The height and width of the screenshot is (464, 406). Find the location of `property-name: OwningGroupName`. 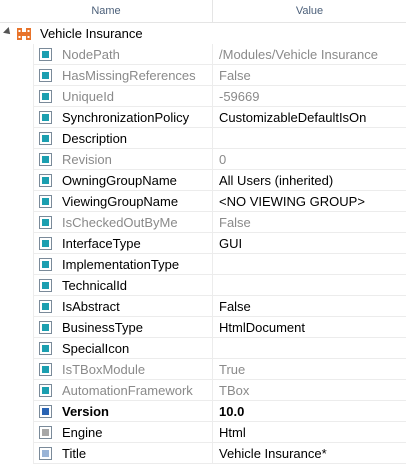

property-name: OwningGroupName is located at coordinates (137, 180).